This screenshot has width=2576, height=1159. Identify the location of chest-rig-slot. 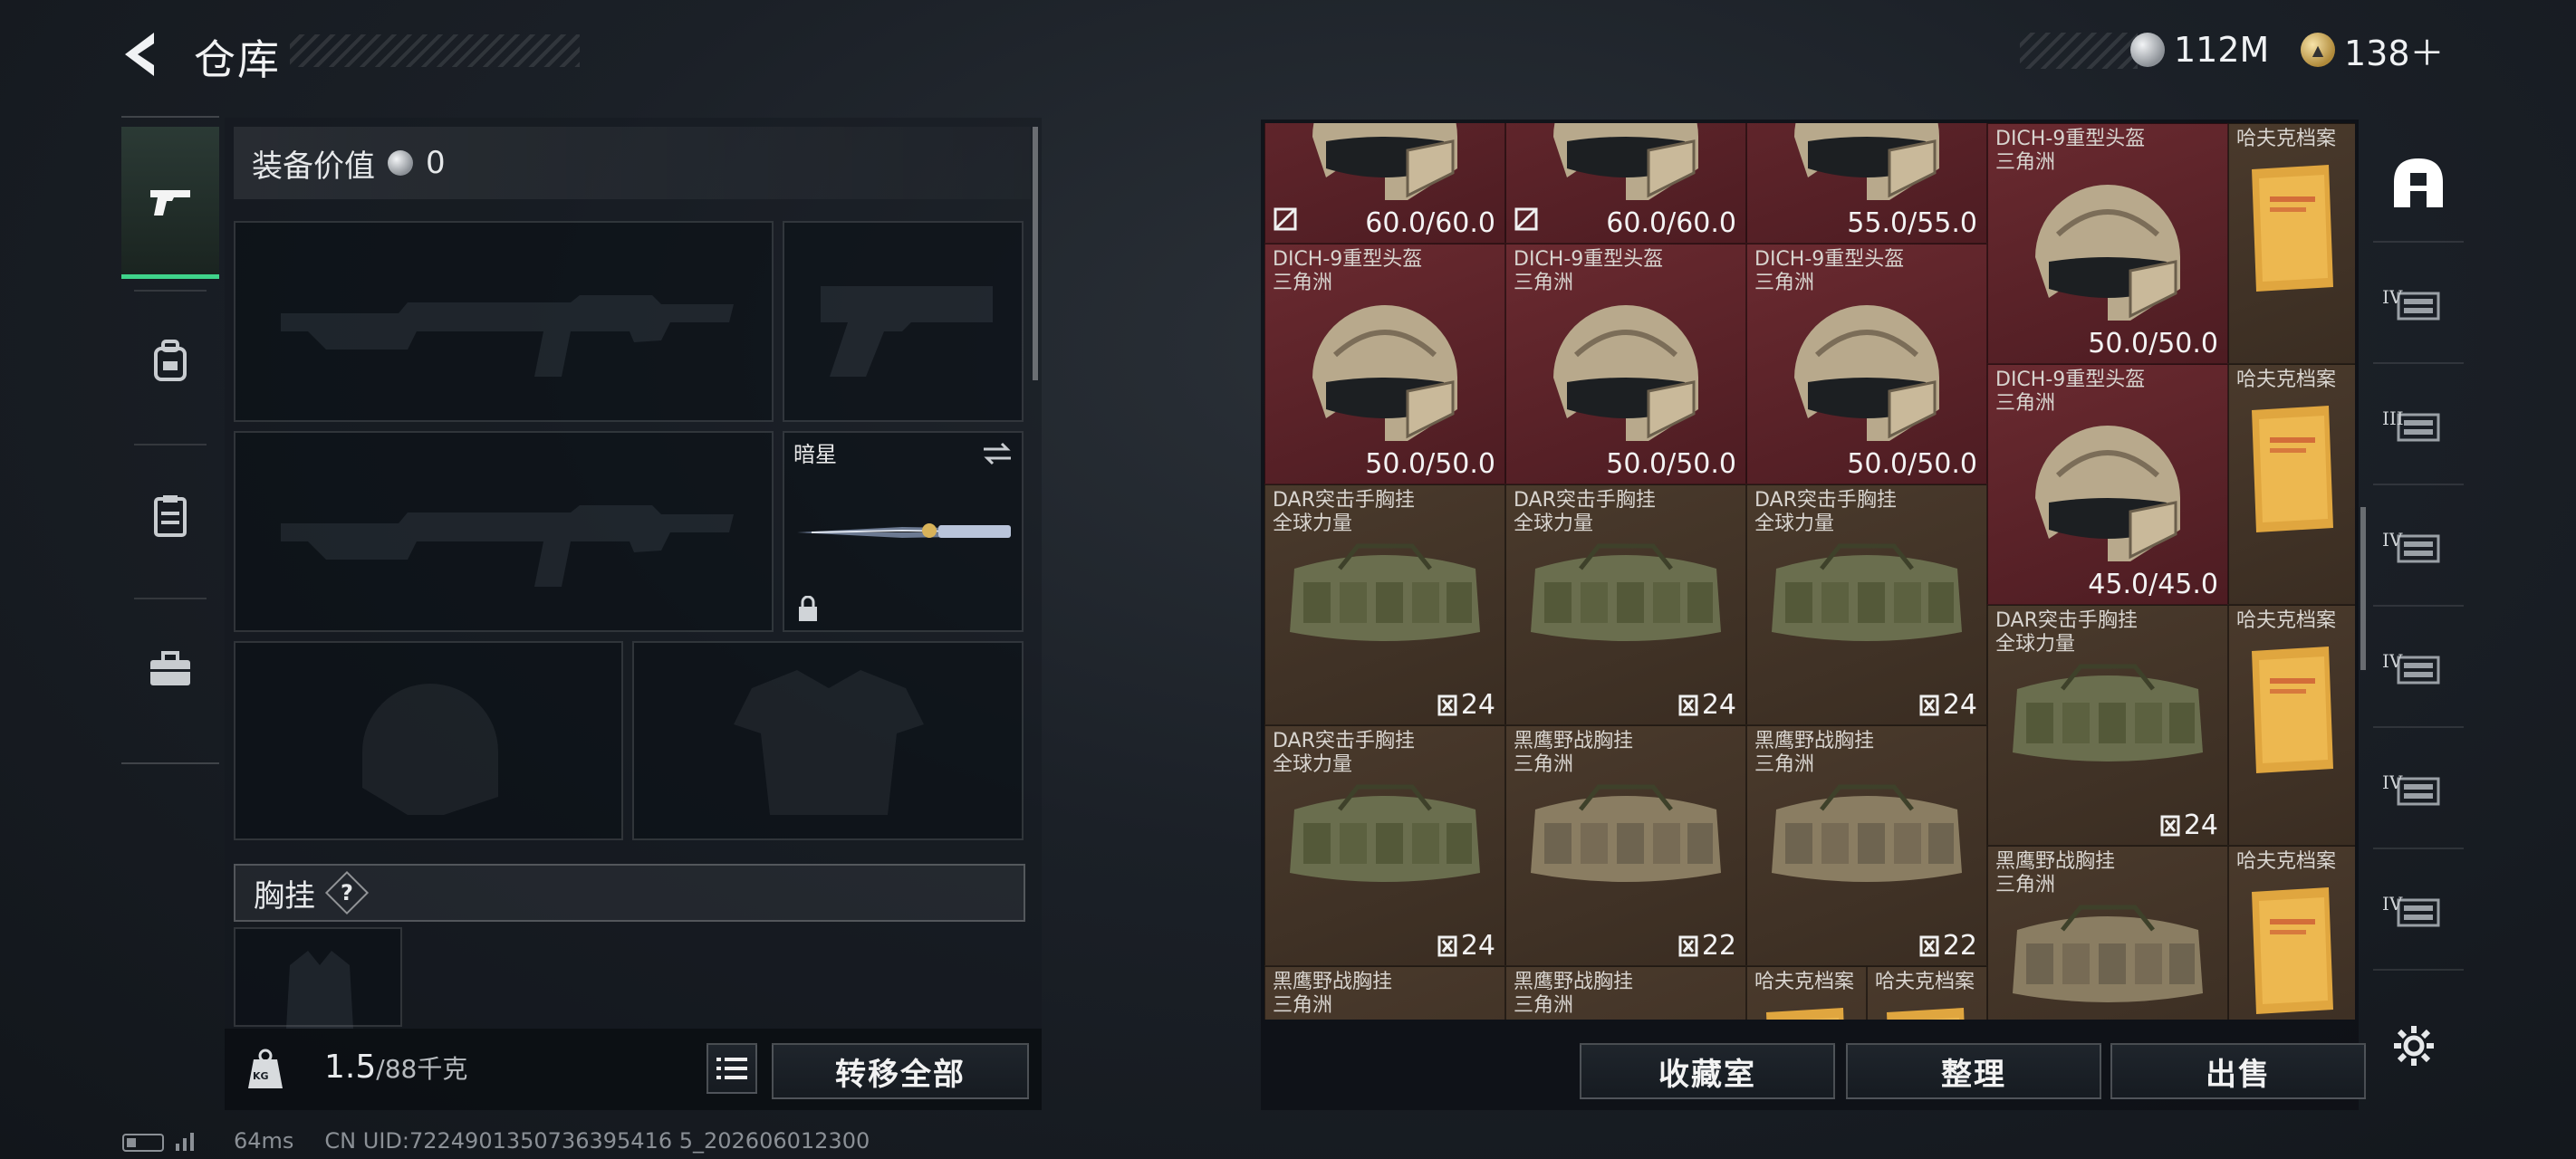
(318, 978).